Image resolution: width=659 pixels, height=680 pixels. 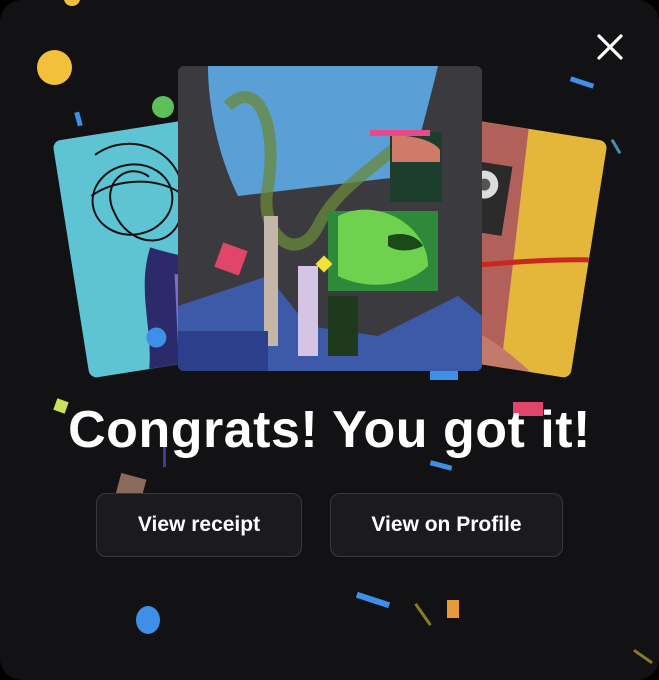 What do you see at coordinates (446, 525) in the screenshot?
I see `view-on-profile-button: View on Profile` at bounding box center [446, 525].